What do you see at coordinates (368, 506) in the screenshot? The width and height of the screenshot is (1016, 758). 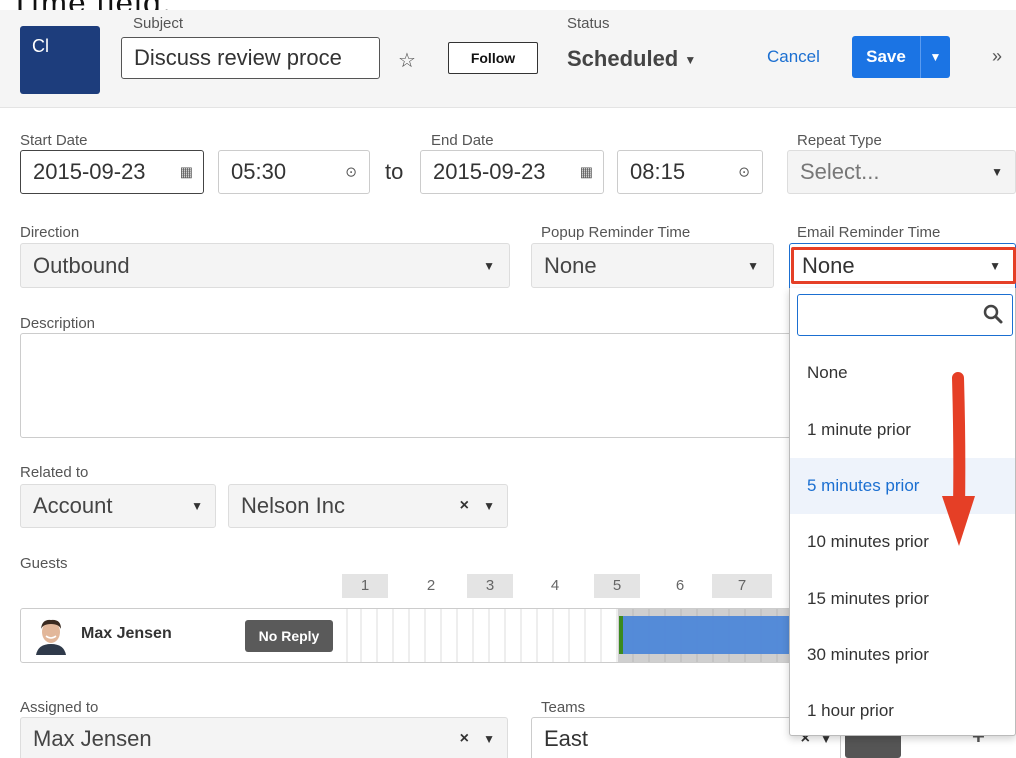 I see `related-record-select: Nelson Inc × ▼` at bounding box center [368, 506].